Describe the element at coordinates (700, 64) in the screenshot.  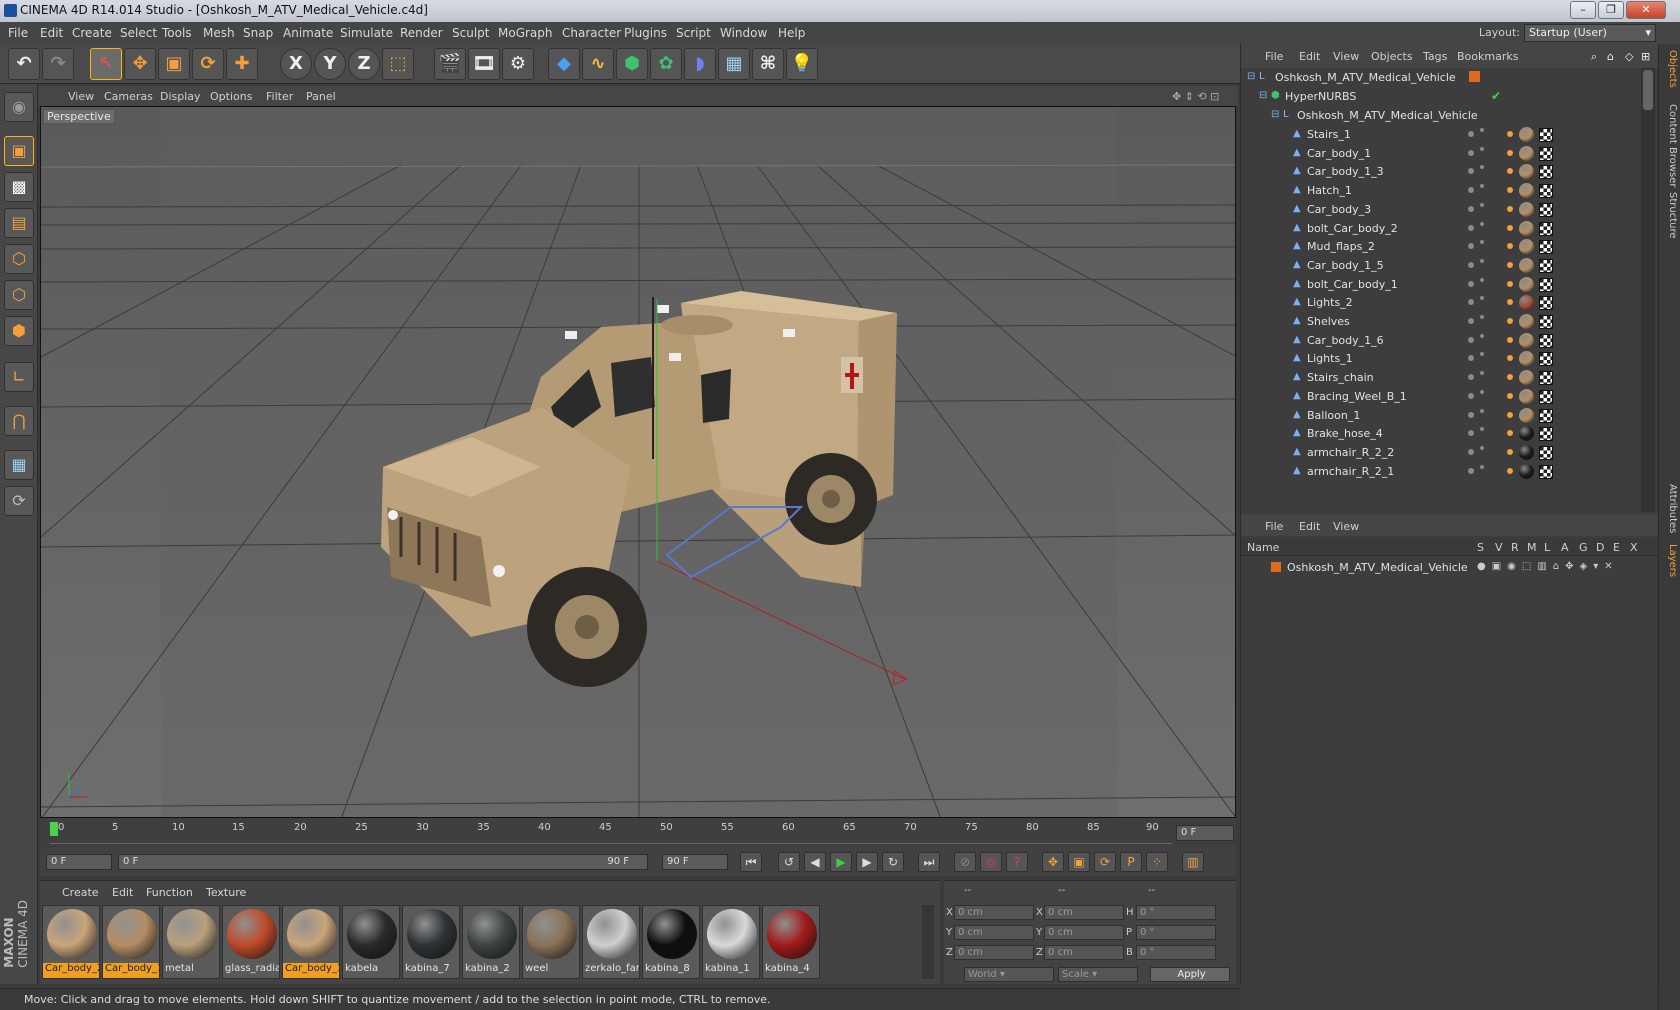
I see `deformer-icon: ◗` at that location.